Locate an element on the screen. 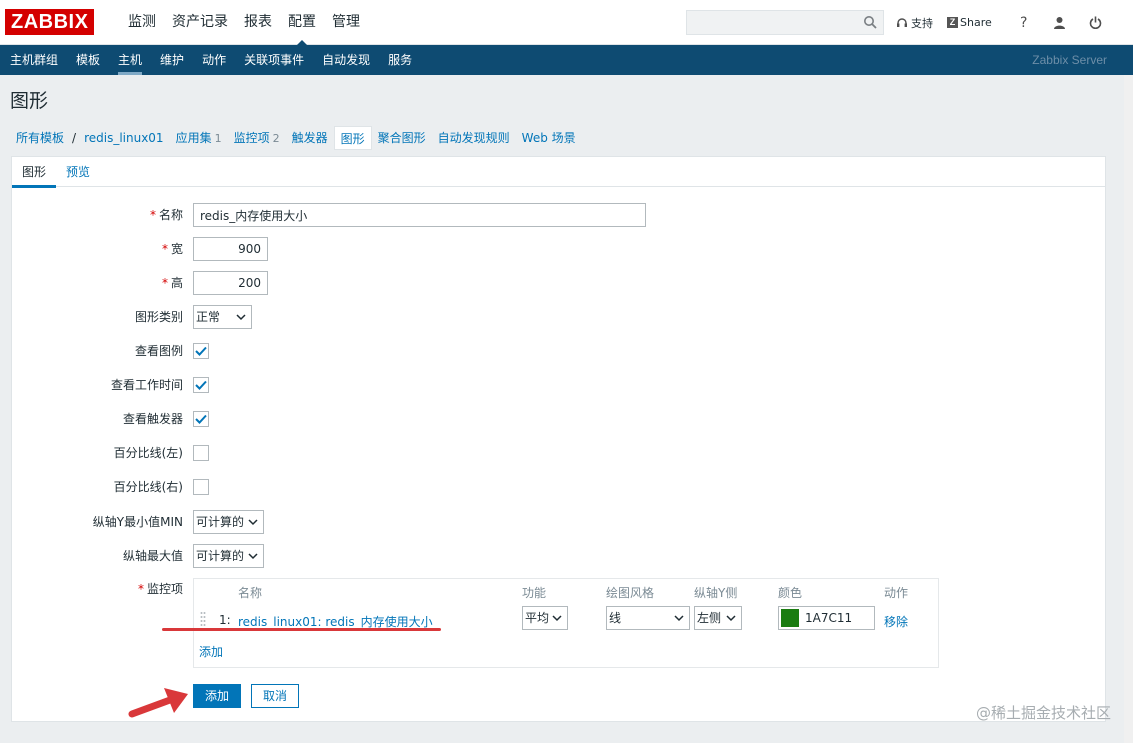 This screenshot has height=743, width=1133. ymin-select: 可计算的 is located at coordinates (228, 522).